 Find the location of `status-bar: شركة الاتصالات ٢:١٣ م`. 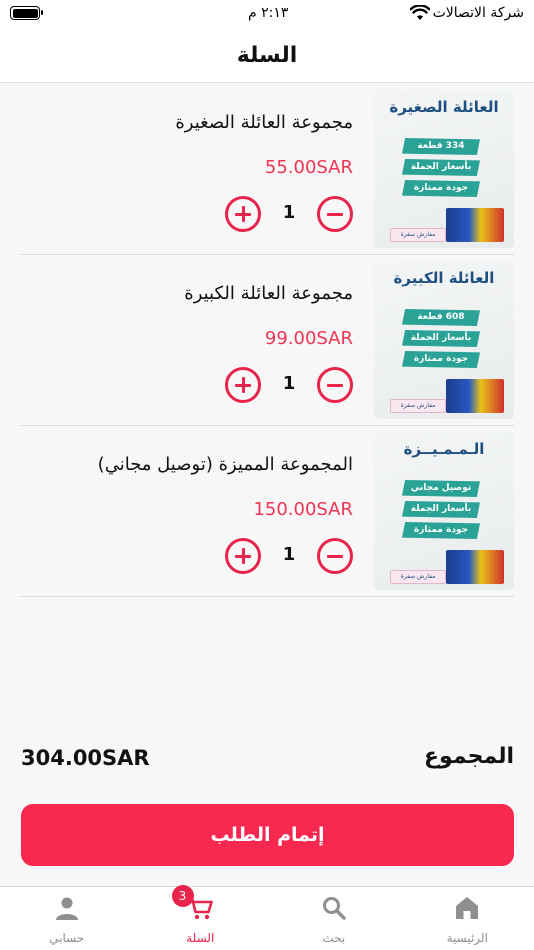

status-bar: شركة الاتصالات ٢:١٣ م is located at coordinates (267, 14).